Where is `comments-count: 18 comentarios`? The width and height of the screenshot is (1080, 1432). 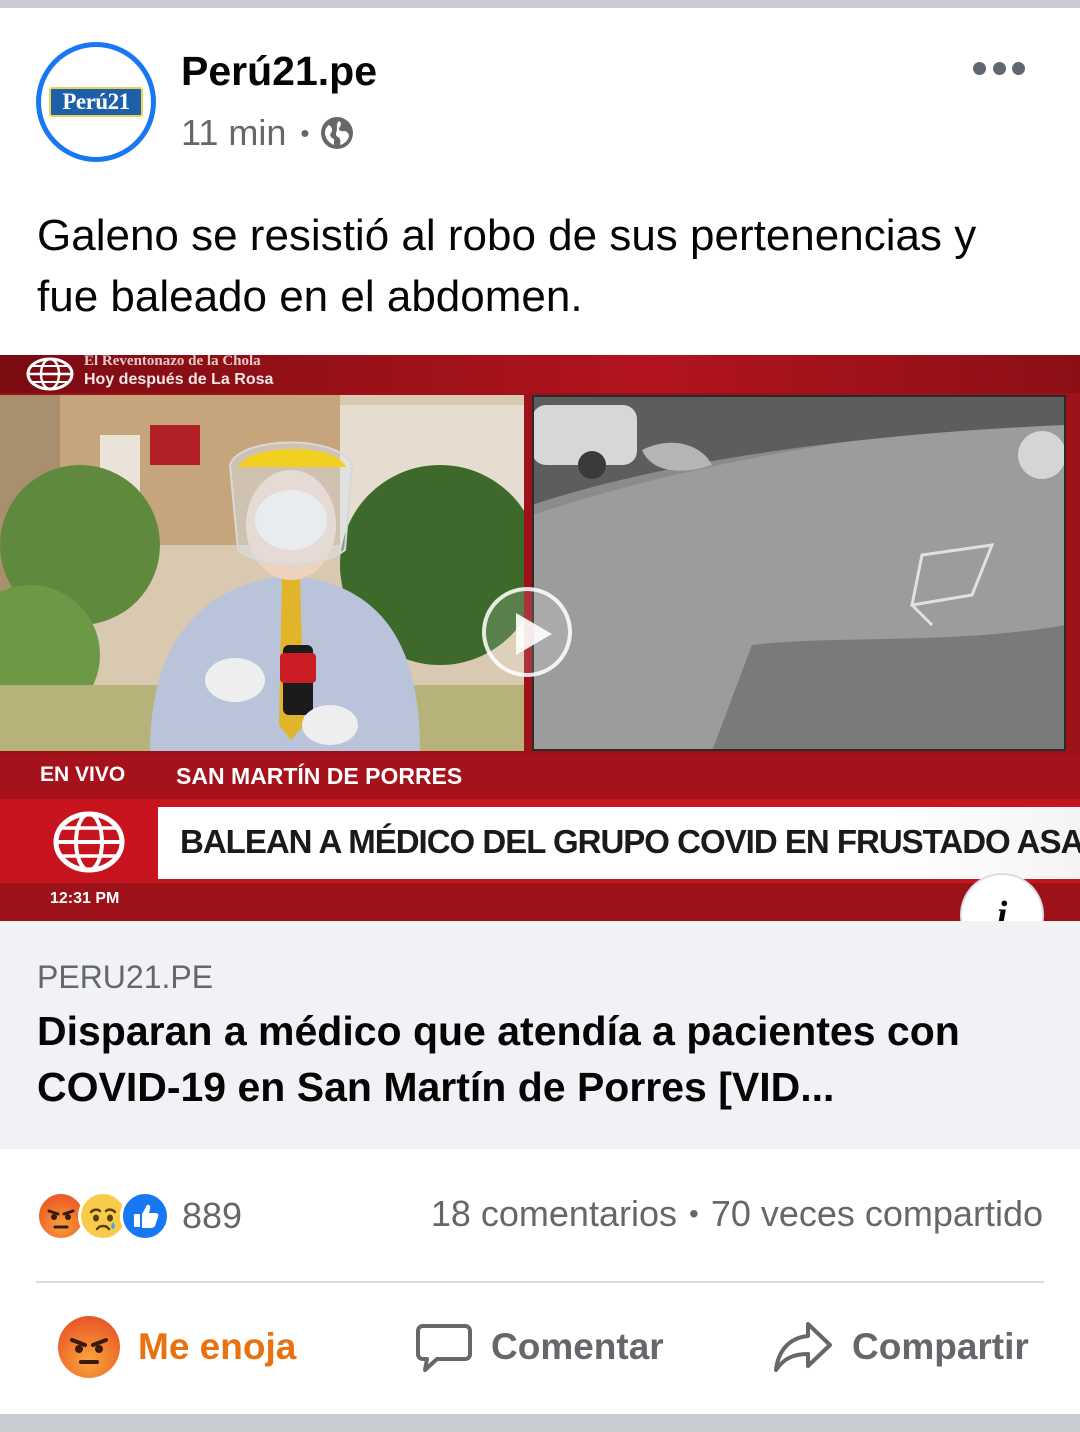 comments-count: 18 comentarios is located at coordinates (554, 1214).